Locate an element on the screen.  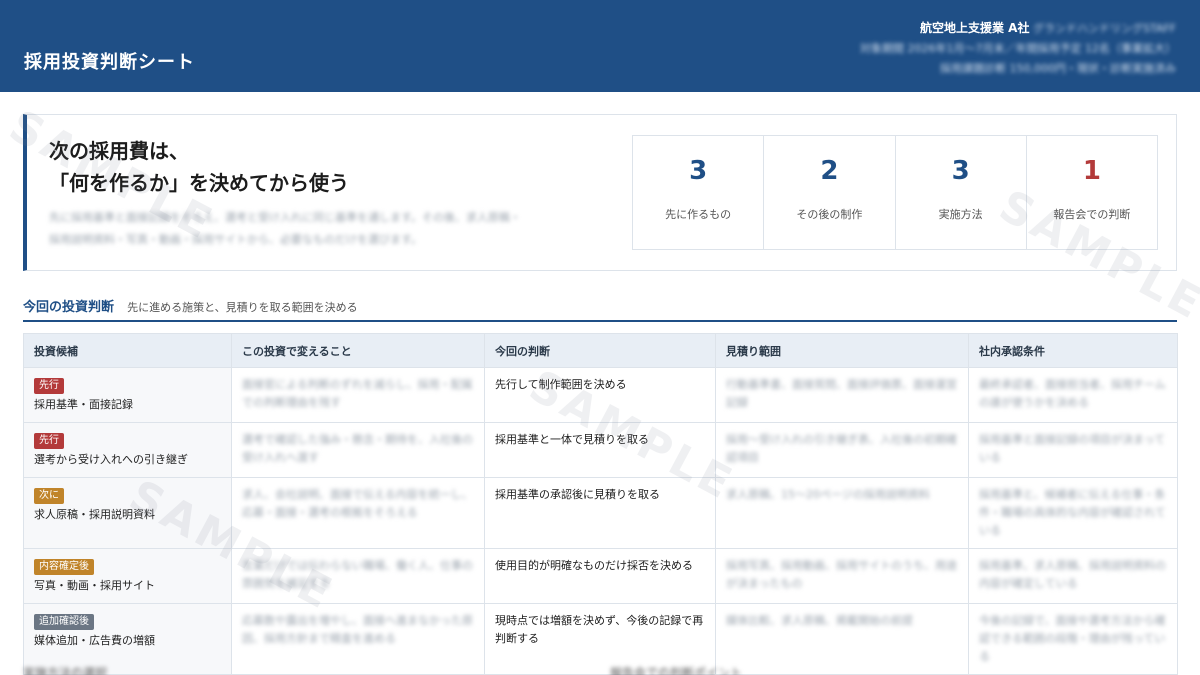
next-section-left: 実施方法の選択 is located at coordinates (65, 670).